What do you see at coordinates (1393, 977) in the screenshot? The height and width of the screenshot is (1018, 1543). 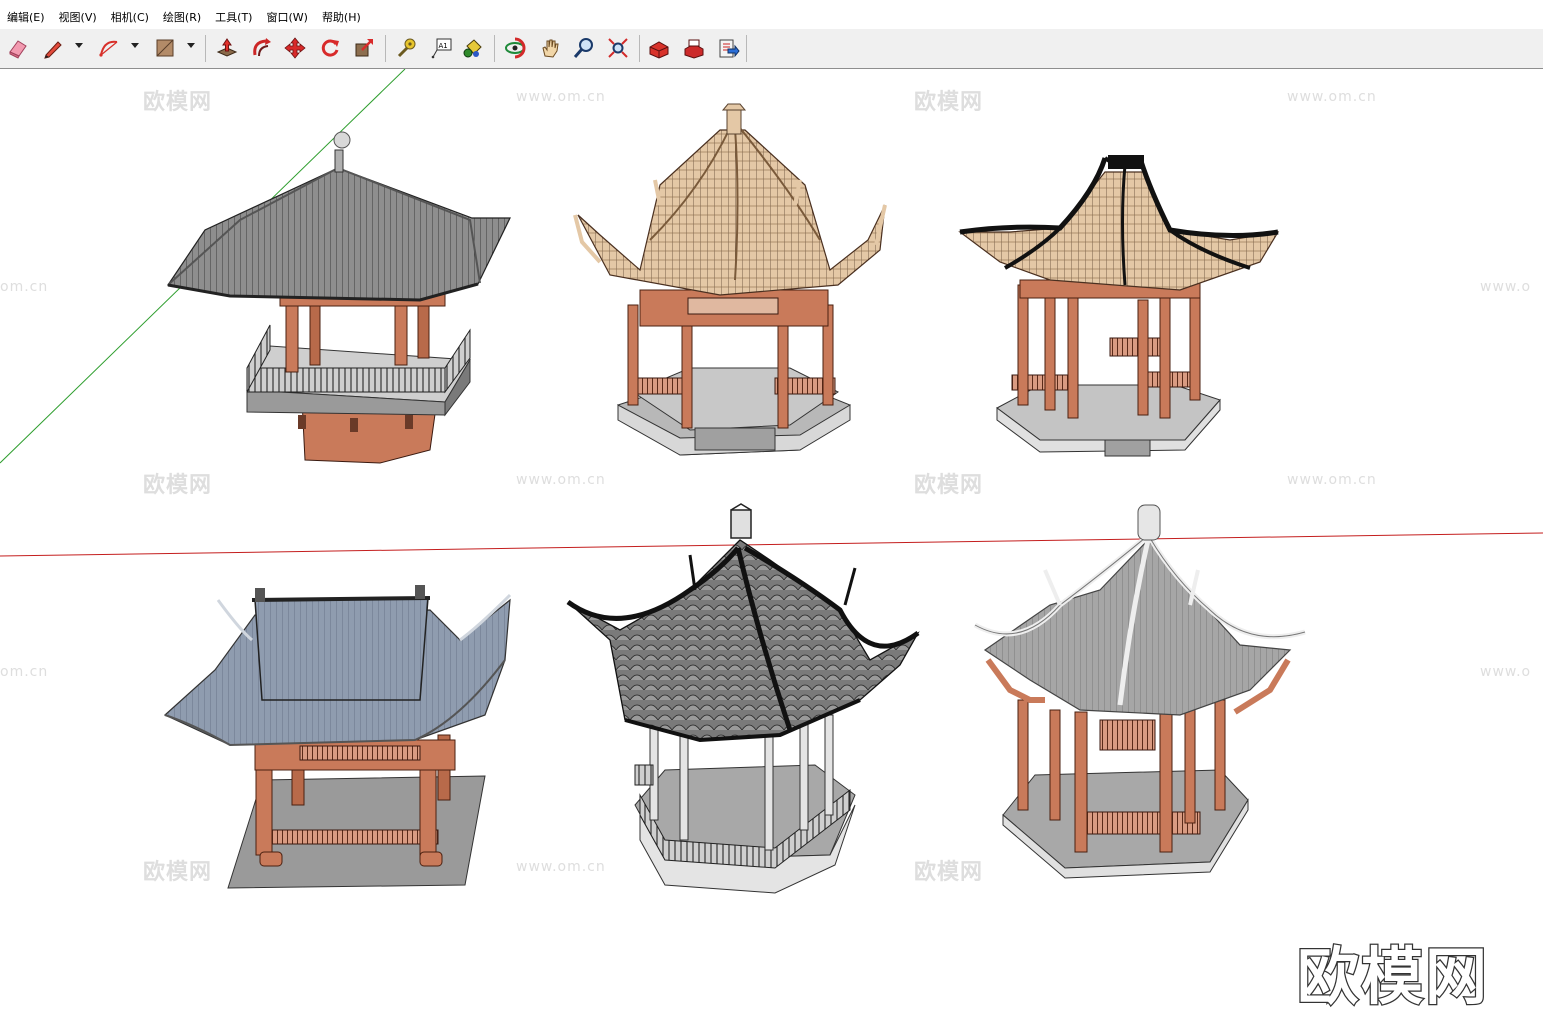 I see `brand-logo: 欧模网` at bounding box center [1393, 977].